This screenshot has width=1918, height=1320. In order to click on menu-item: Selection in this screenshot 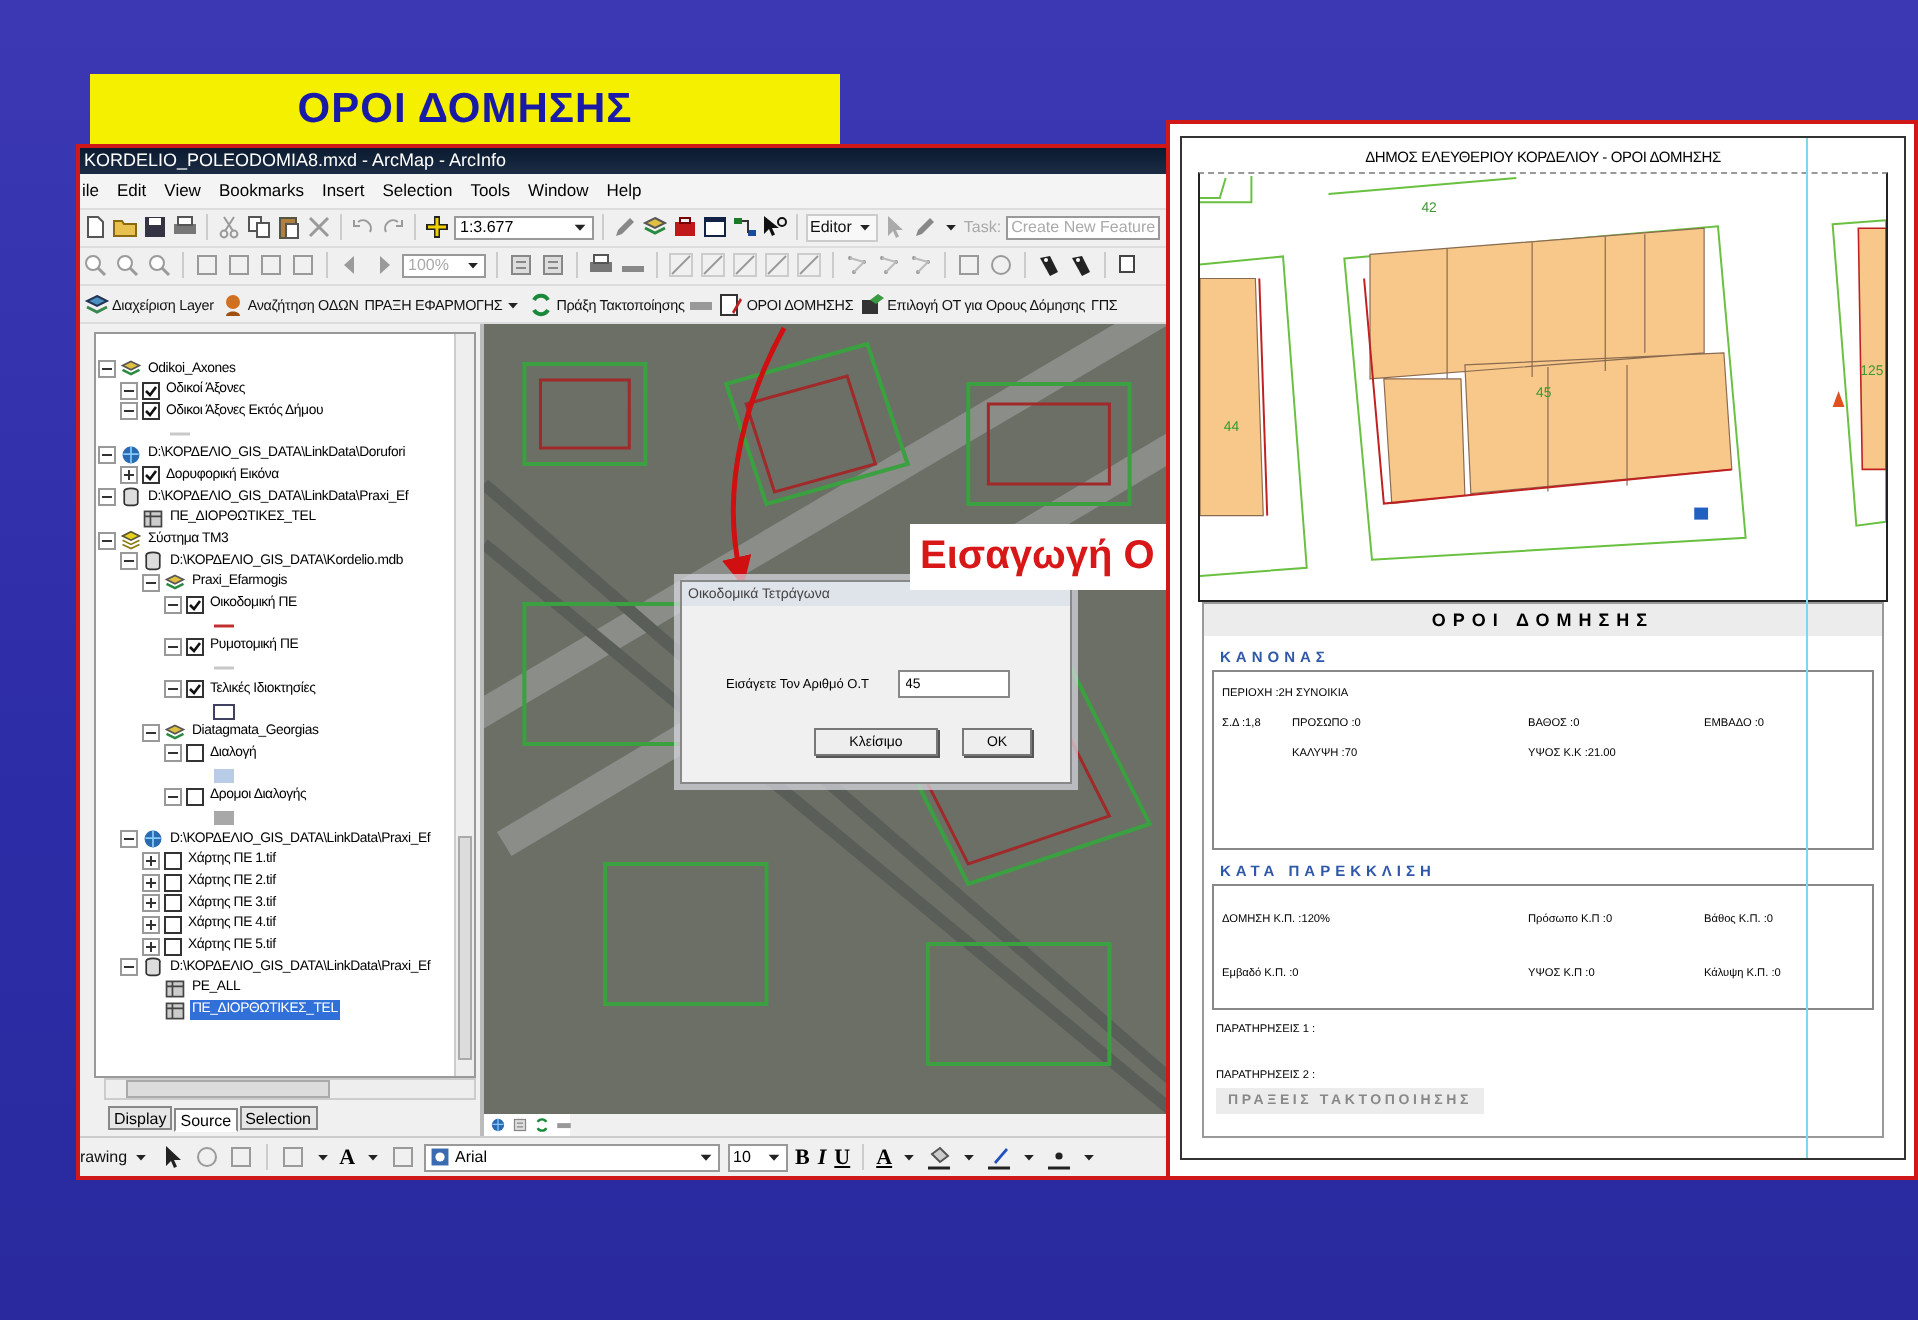, I will do `click(417, 190)`.